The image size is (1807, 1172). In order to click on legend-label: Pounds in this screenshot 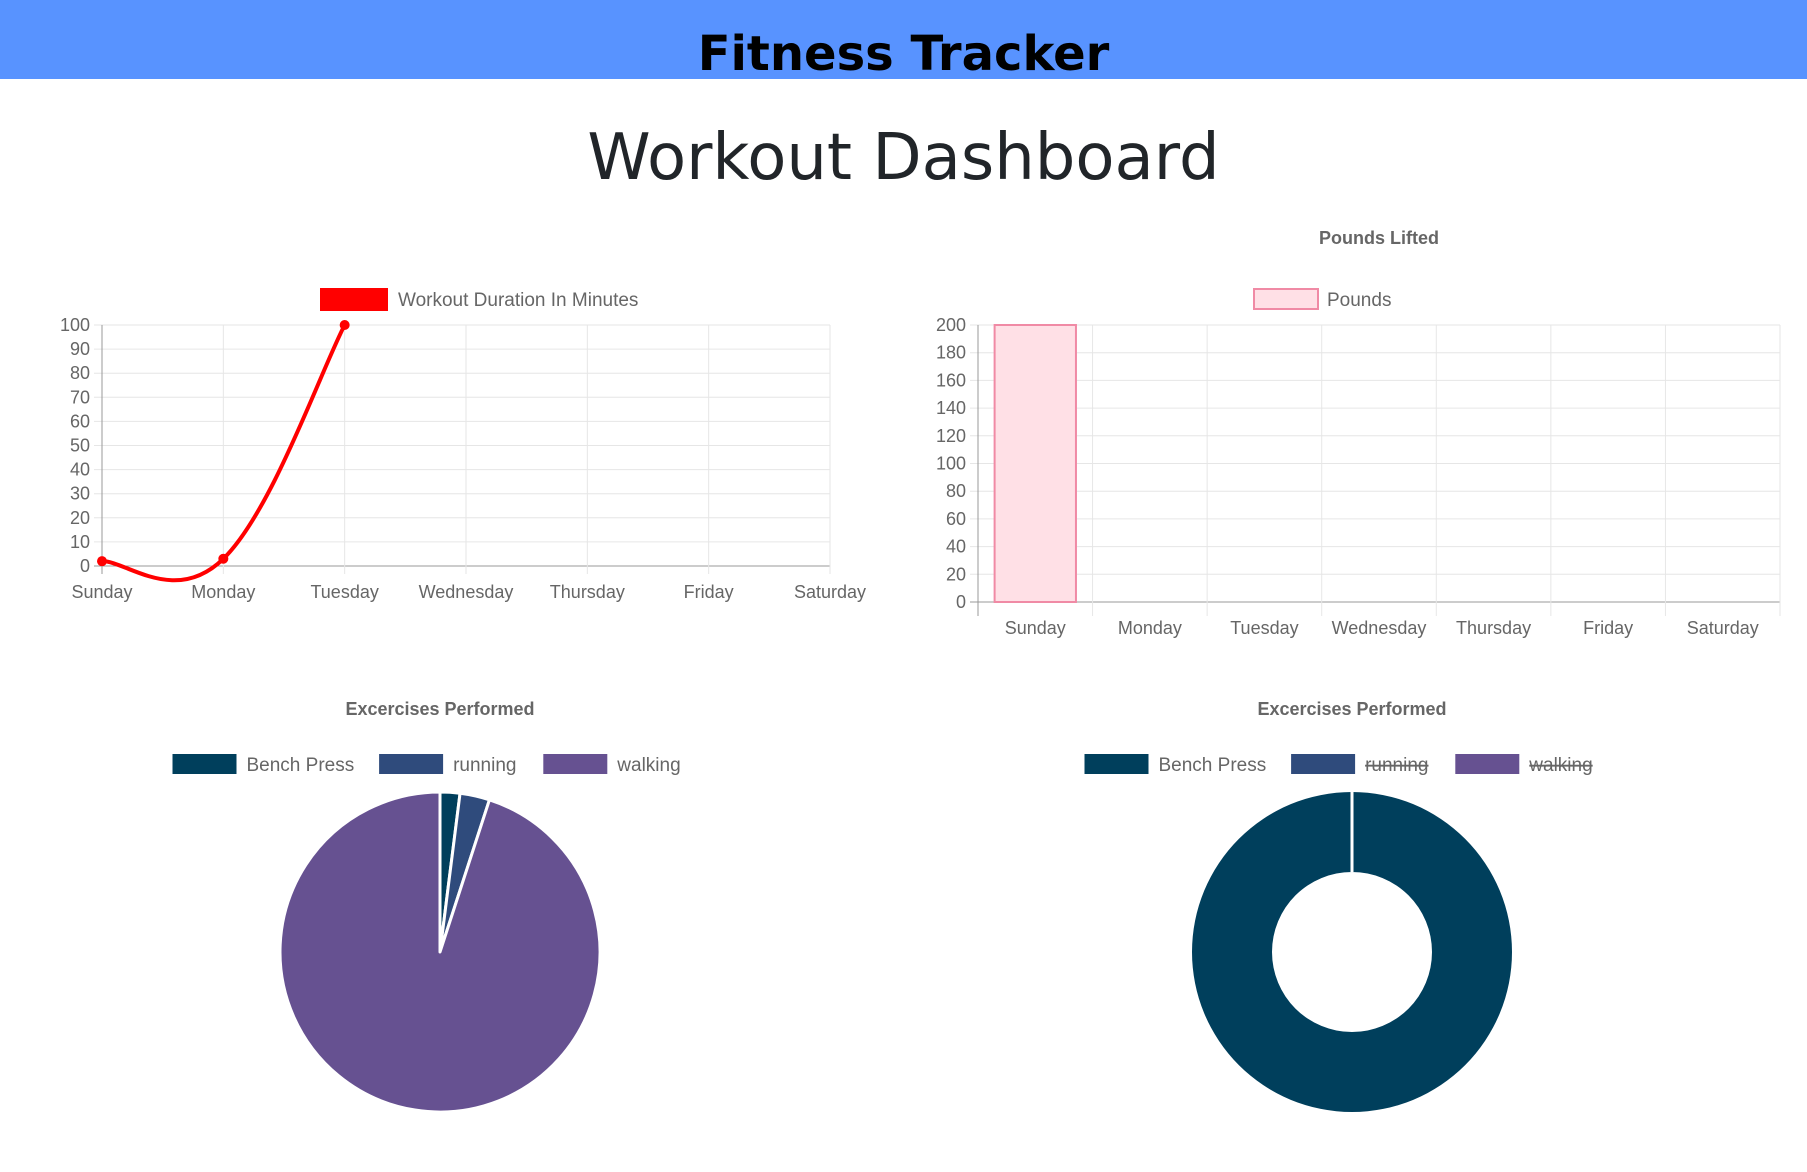, I will do `click(1359, 300)`.